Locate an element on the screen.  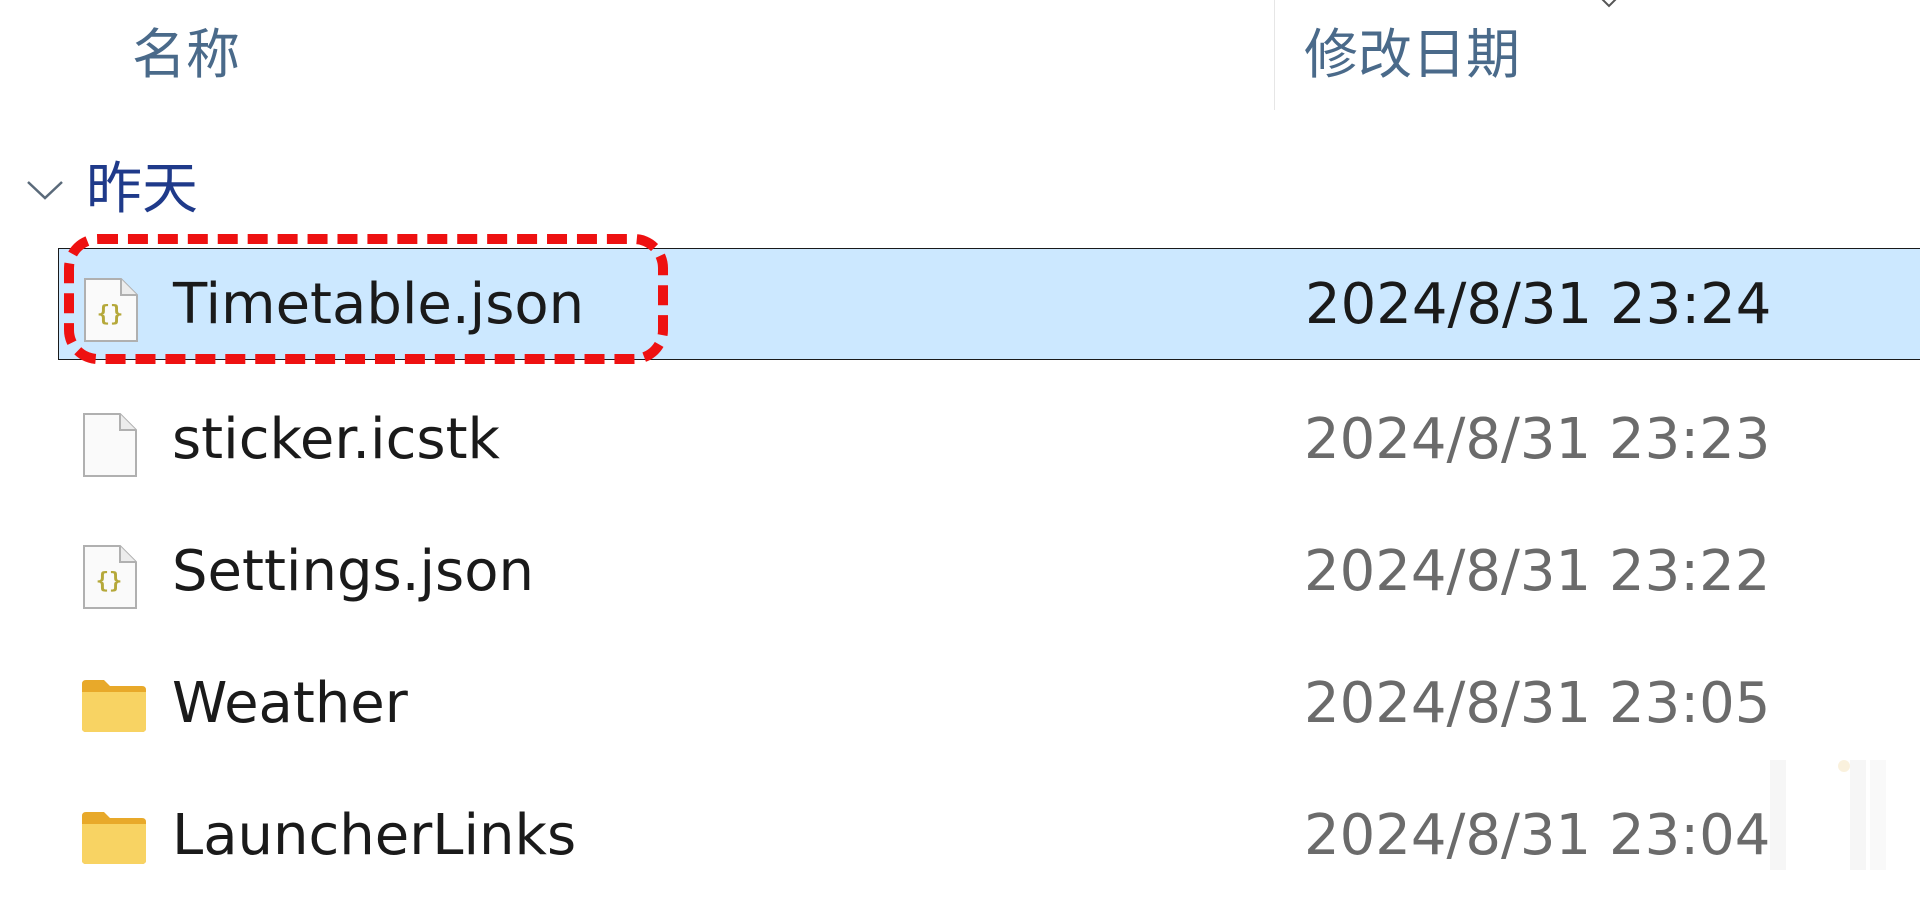
folder-row-launcherlinks: LauncherLinks 2024/8/31 23:04 is located at coordinates (989, 836).